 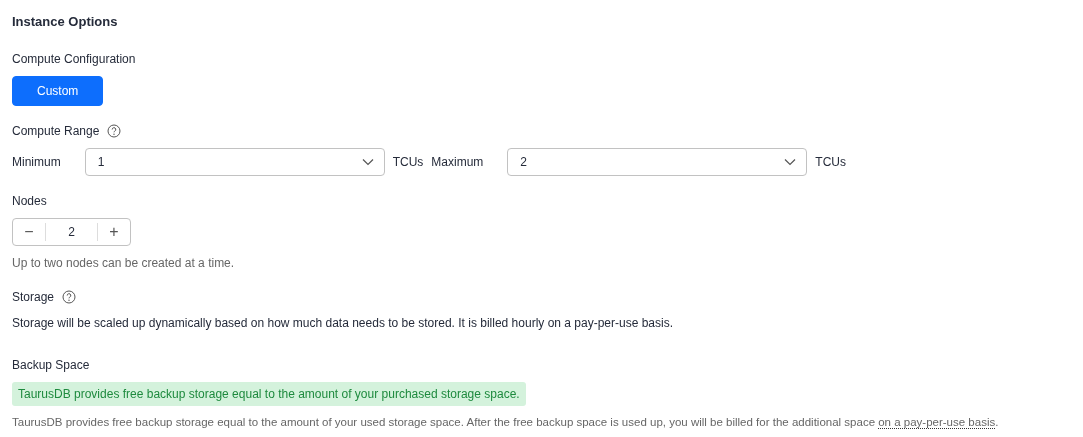 What do you see at coordinates (56, 131) in the screenshot?
I see `field-label: Compute Range` at bounding box center [56, 131].